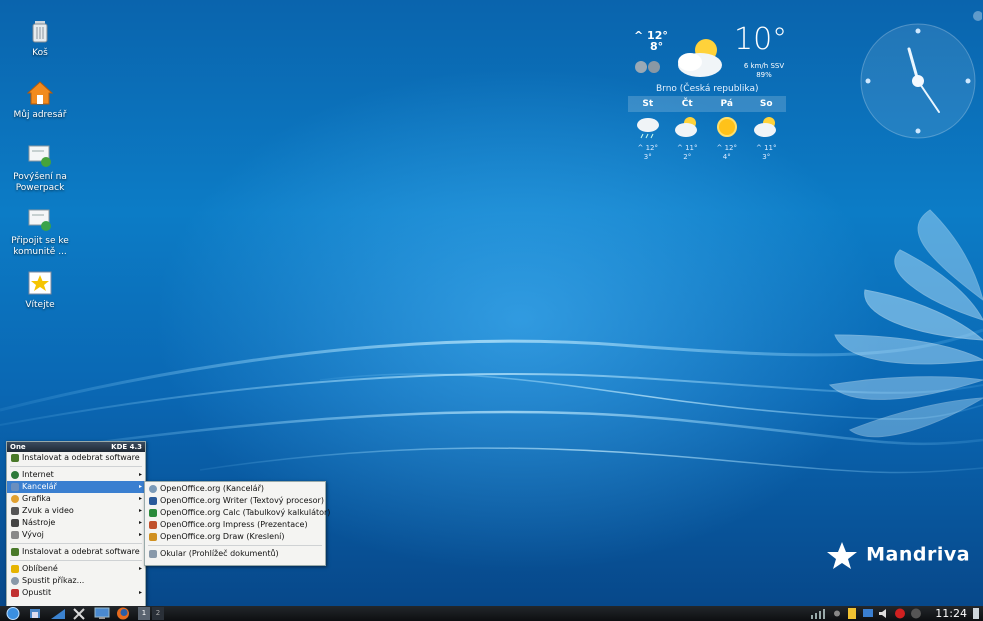 The image size is (983, 621). I want to click on weather-forecast-day: ^ 12° 4°, so click(727, 138).